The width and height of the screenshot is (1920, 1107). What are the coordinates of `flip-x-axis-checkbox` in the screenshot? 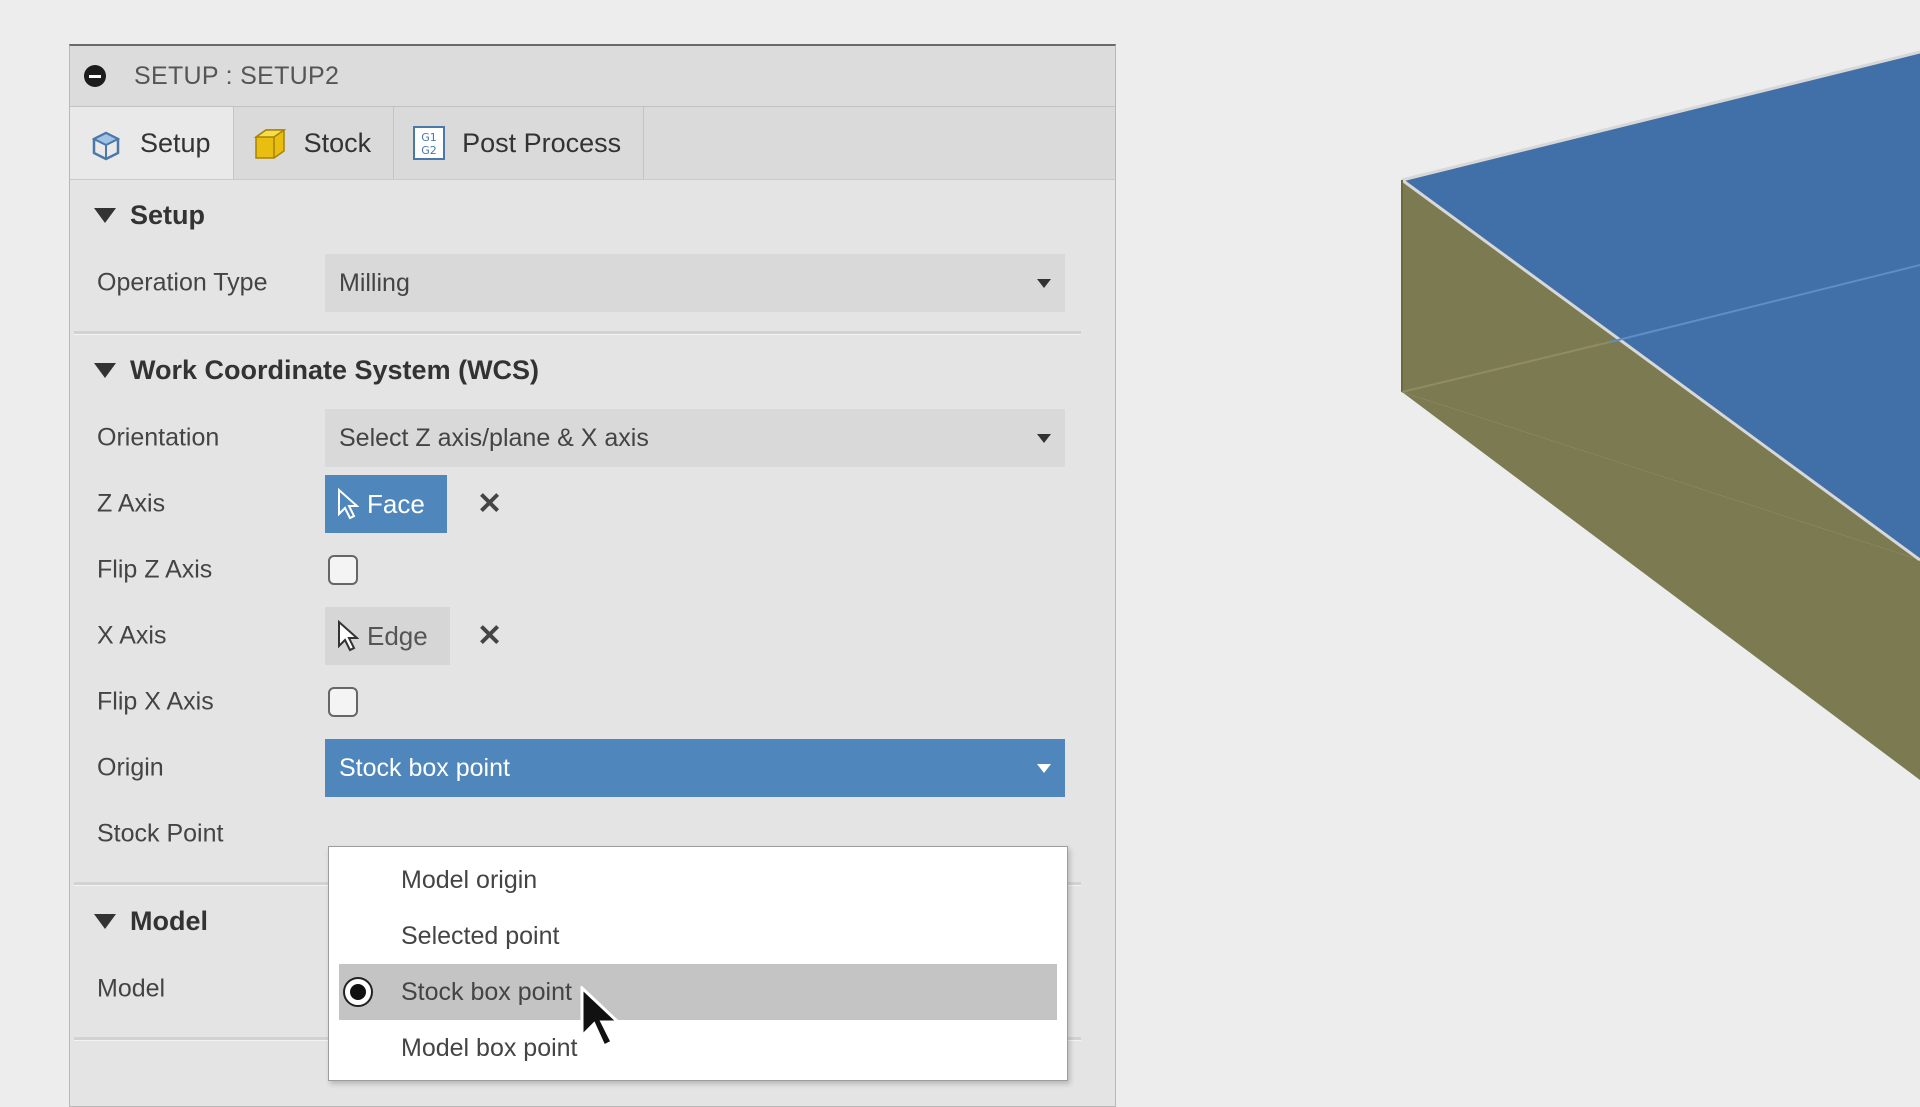 It's located at (343, 702).